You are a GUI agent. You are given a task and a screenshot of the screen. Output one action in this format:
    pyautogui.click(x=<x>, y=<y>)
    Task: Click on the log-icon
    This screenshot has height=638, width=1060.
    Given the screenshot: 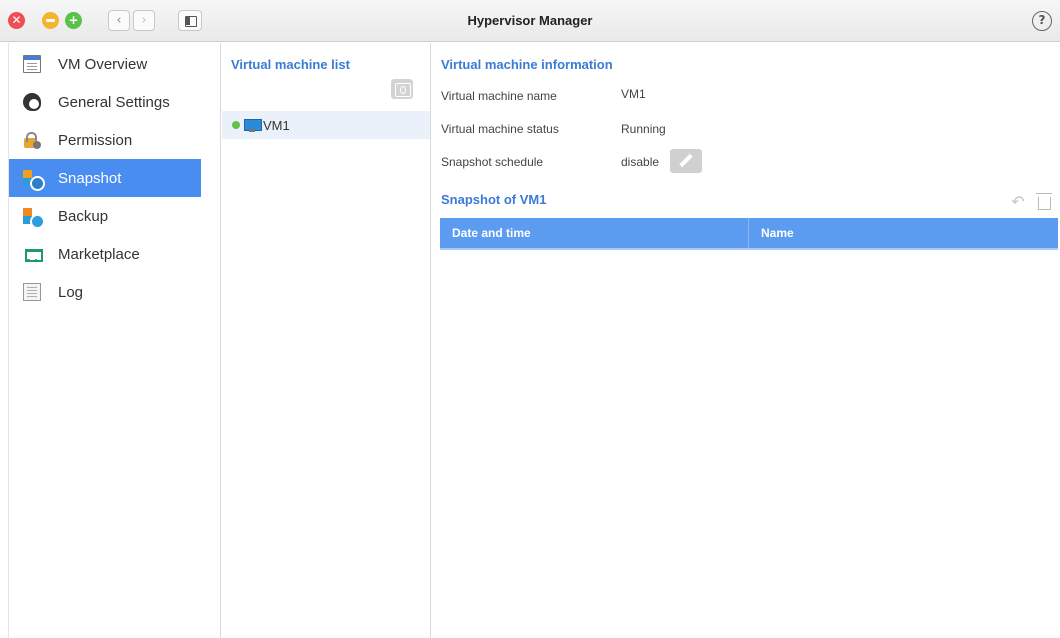 What is the action you would take?
    pyautogui.click(x=32, y=292)
    